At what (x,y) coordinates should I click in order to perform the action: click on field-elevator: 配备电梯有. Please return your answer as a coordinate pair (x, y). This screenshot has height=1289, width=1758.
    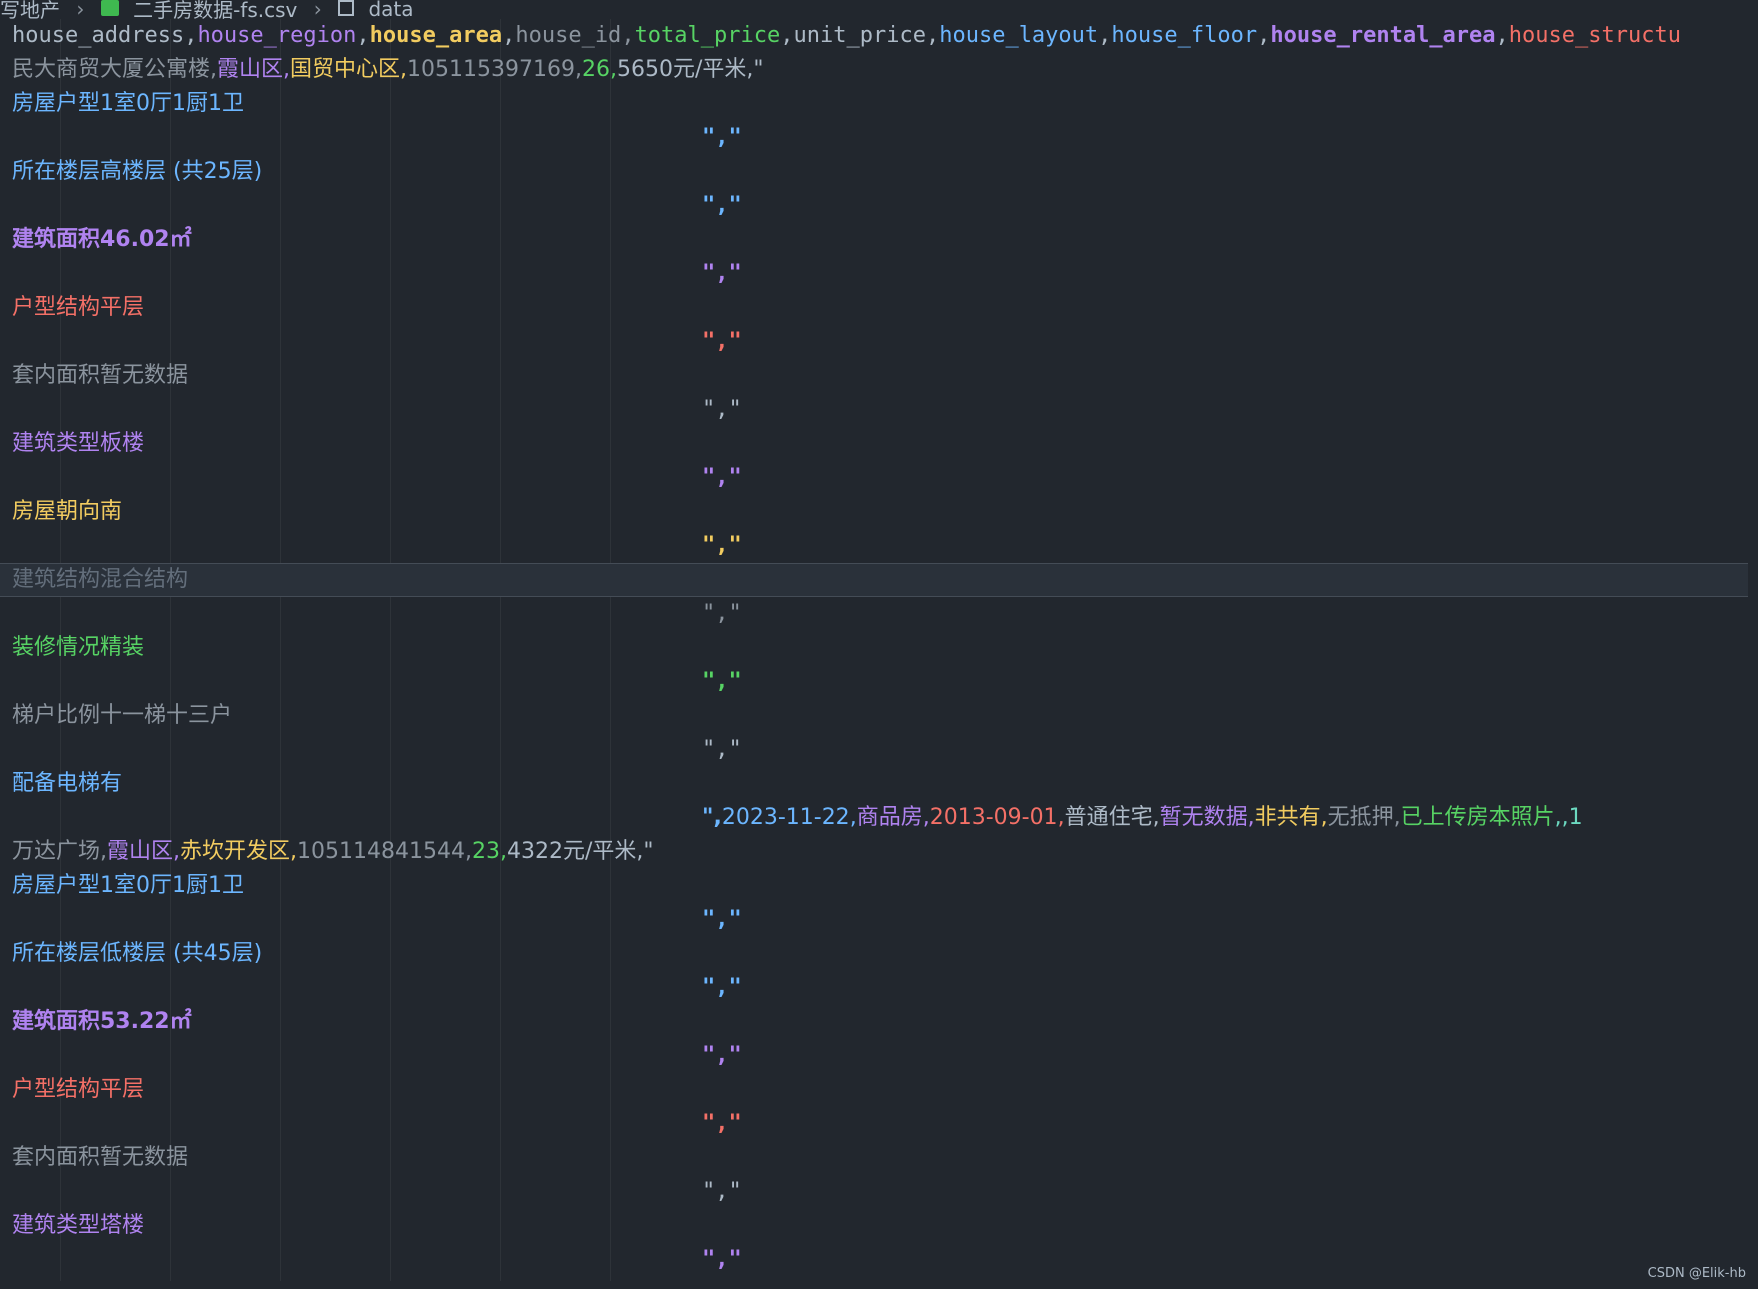
    Looking at the image, I should click on (67, 783).